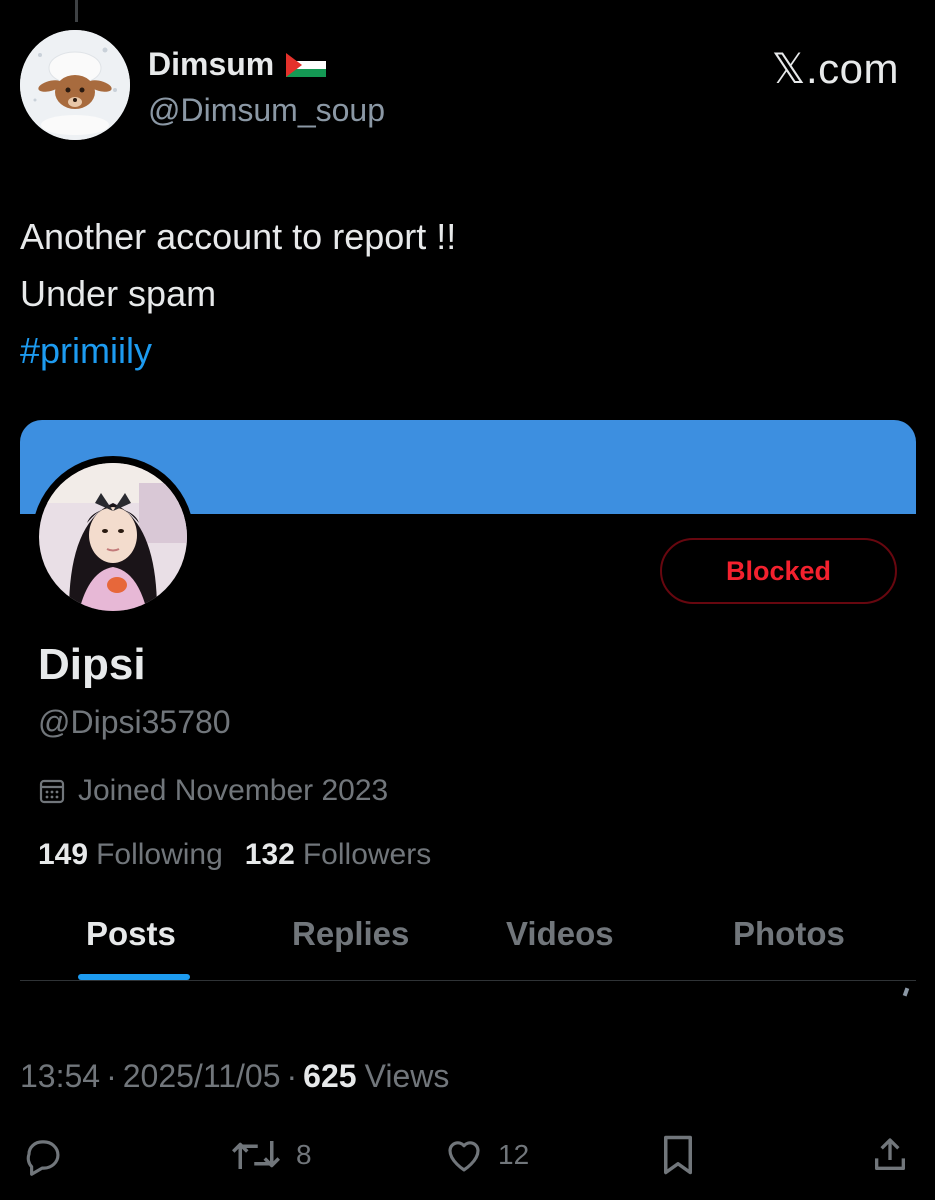  What do you see at coordinates (63, 854) in the screenshot?
I see `following-count: 149` at bounding box center [63, 854].